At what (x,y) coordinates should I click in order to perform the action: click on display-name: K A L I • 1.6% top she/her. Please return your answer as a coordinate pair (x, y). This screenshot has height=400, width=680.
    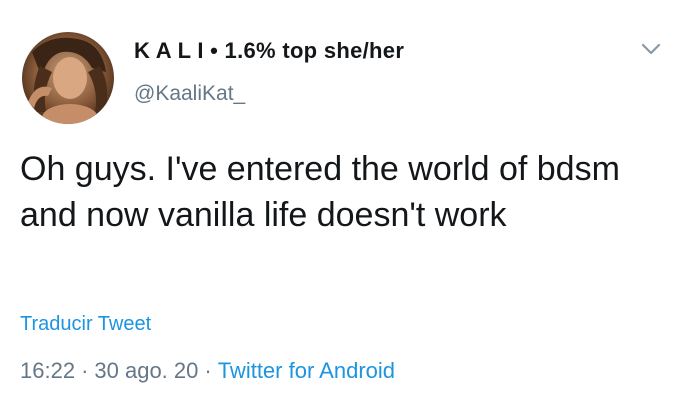
    Looking at the image, I should click on (269, 51).